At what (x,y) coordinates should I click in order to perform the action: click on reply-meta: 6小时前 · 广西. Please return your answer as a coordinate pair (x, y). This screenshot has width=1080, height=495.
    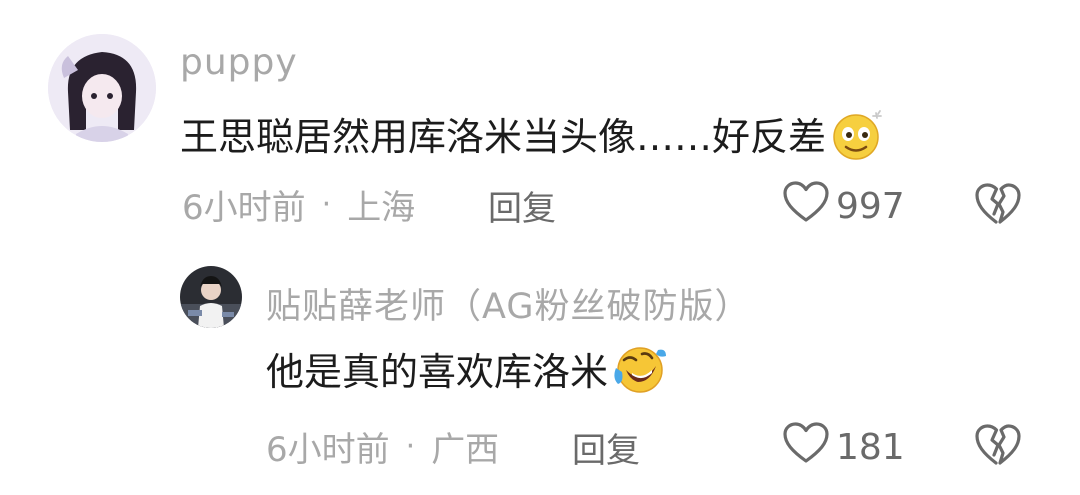
    Looking at the image, I should click on (382, 446).